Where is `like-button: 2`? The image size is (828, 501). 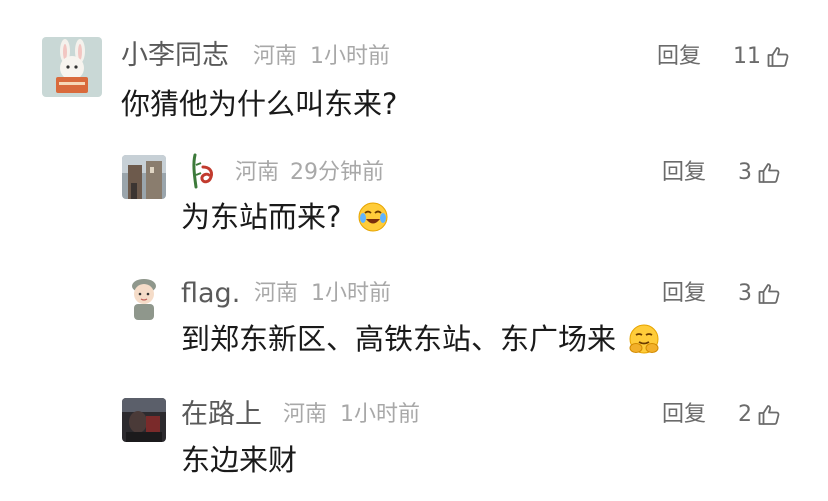 like-button: 2 is located at coordinates (759, 415).